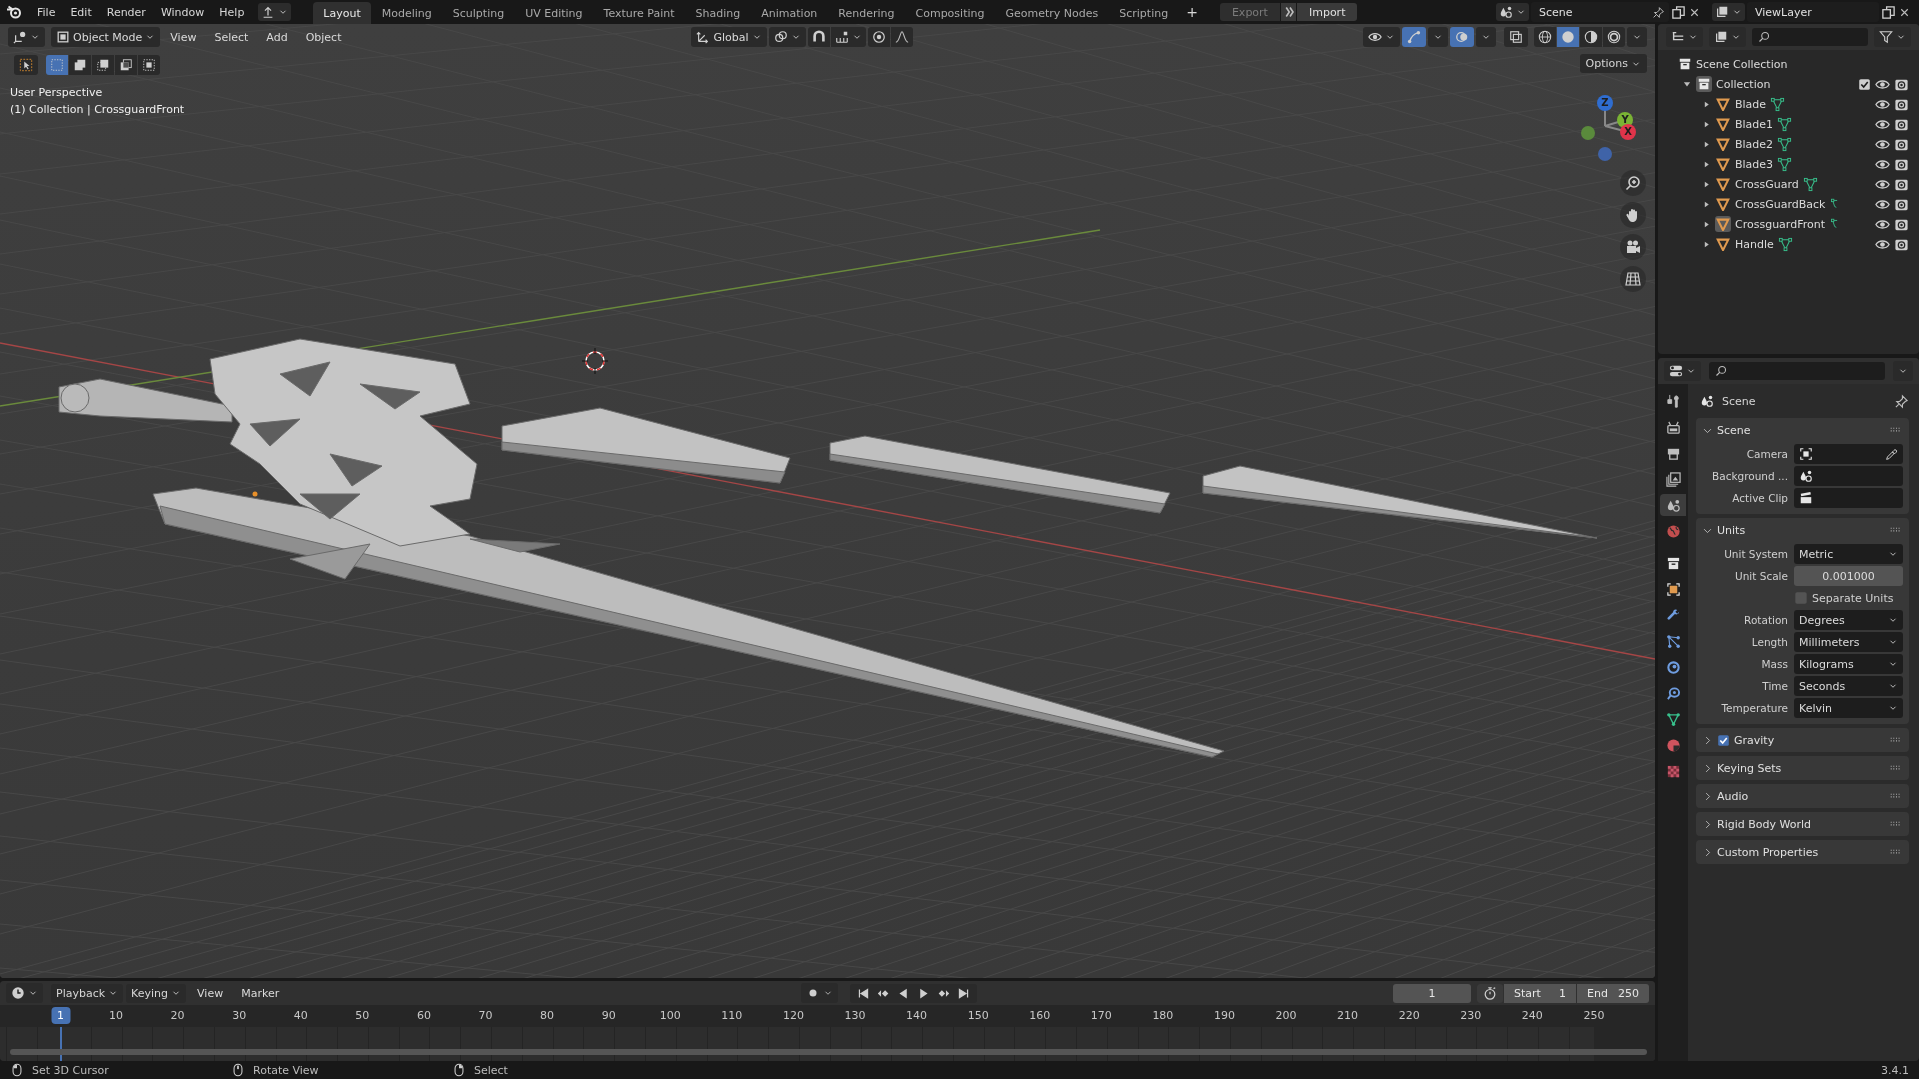 The image size is (1919, 1079). Describe the element at coordinates (231, 37) in the screenshot. I see `menu-item: Select` at that location.